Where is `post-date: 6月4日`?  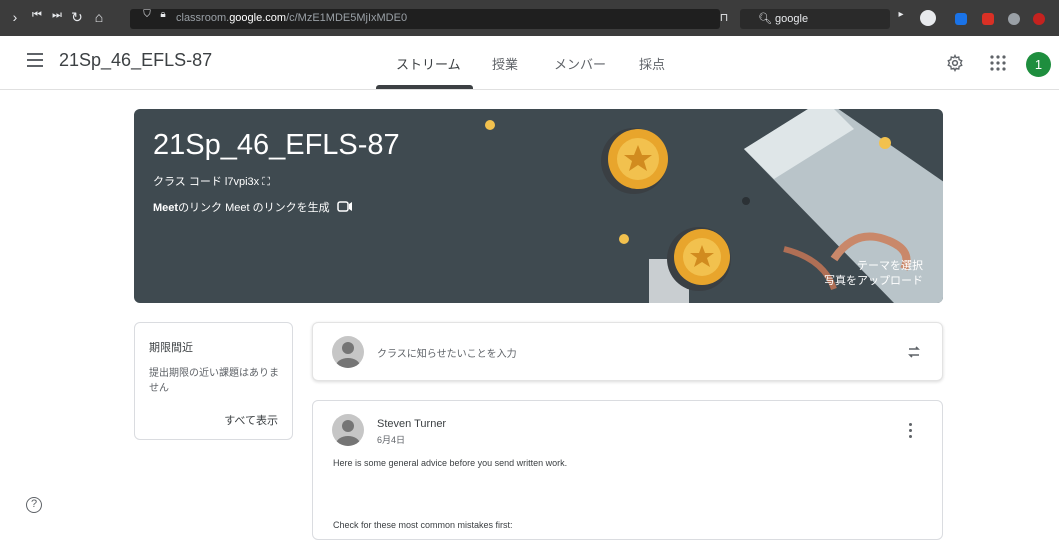
post-date: 6月4日 is located at coordinates (391, 440).